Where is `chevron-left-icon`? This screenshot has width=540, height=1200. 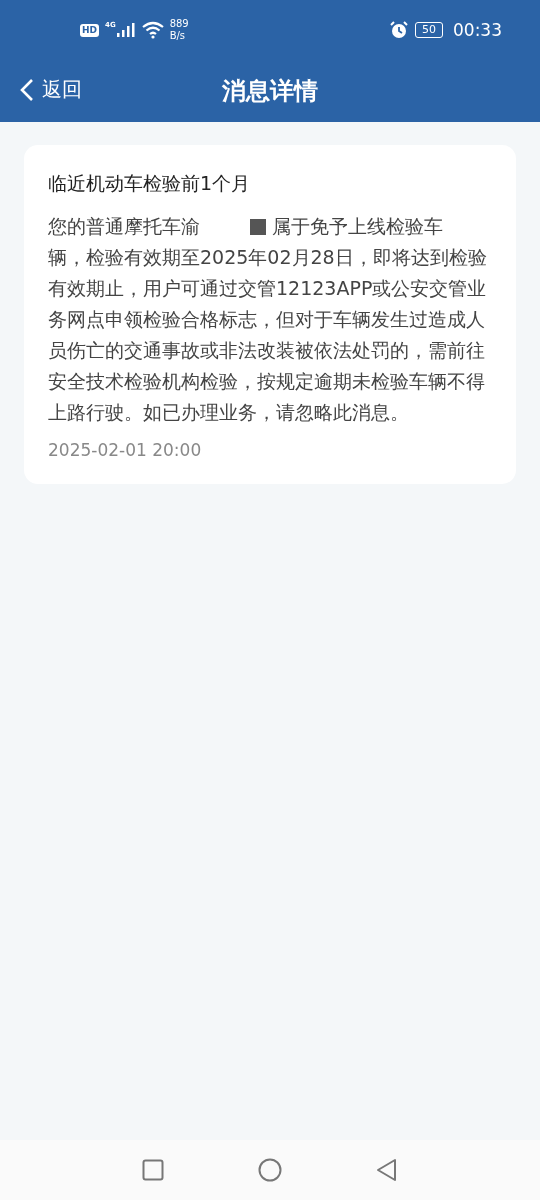
chevron-left-icon is located at coordinates (27, 89).